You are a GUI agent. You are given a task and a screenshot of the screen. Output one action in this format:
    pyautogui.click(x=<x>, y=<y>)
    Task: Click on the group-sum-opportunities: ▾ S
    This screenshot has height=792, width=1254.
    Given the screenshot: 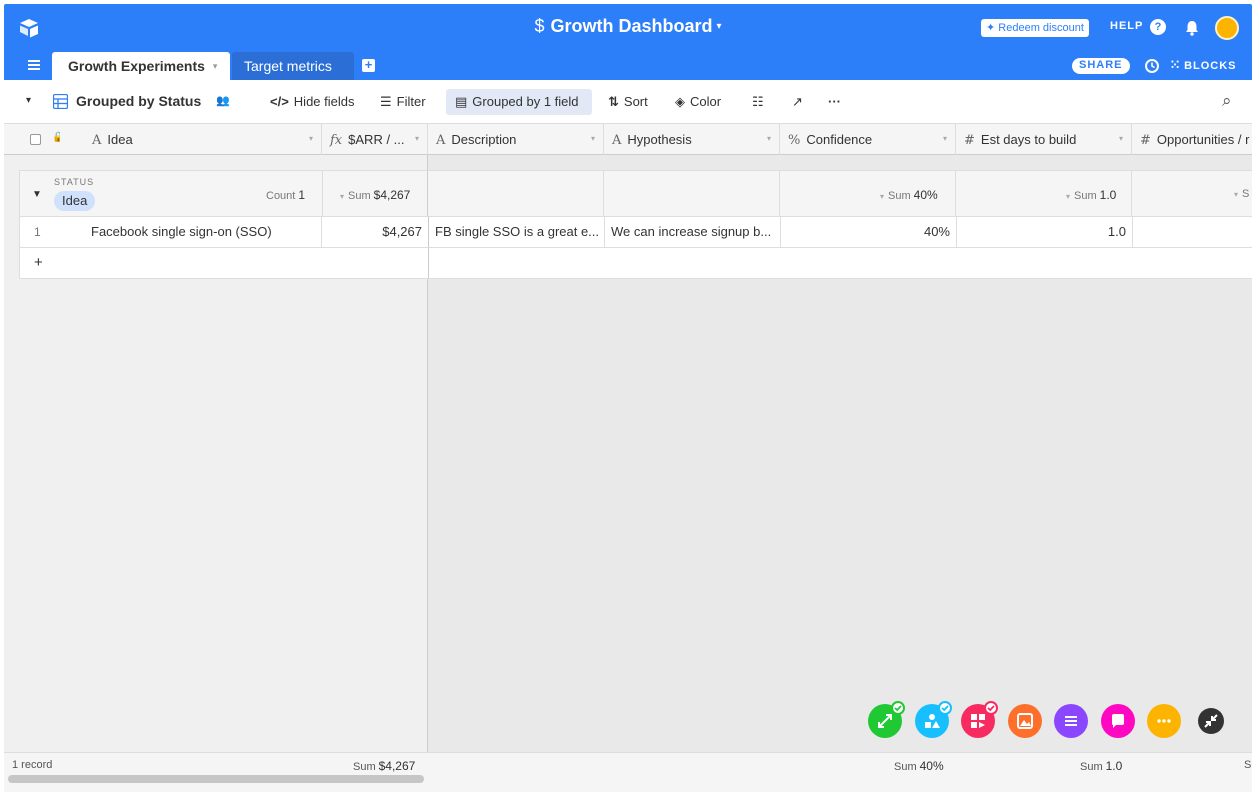 What is the action you would take?
    pyautogui.click(x=1241, y=194)
    